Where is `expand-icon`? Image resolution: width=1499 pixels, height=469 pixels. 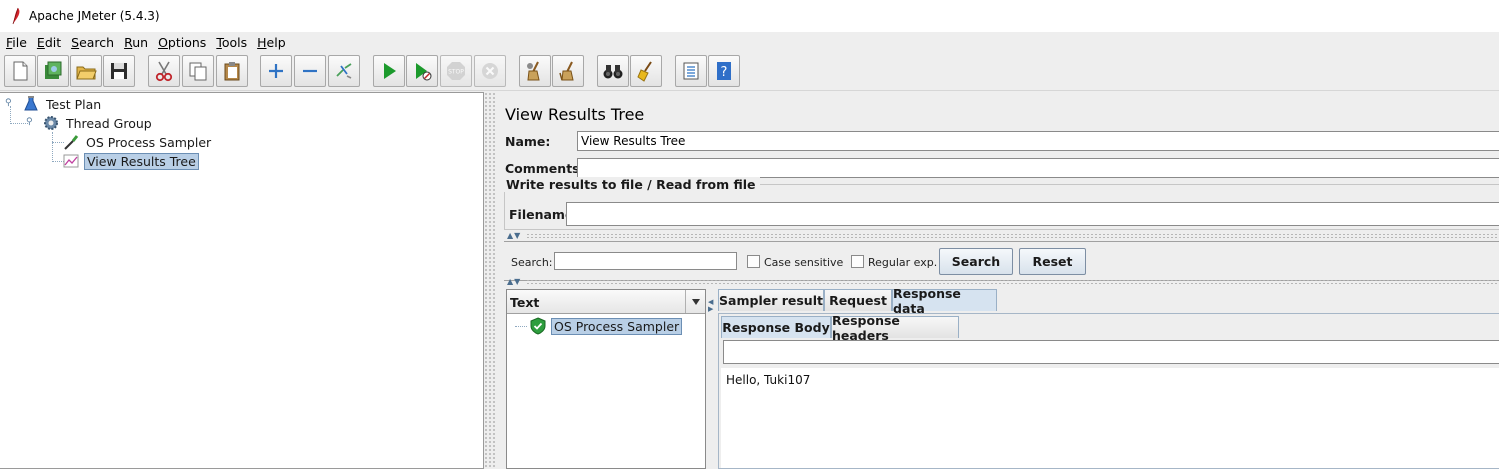
expand-icon is located at coordinates (276, 71).